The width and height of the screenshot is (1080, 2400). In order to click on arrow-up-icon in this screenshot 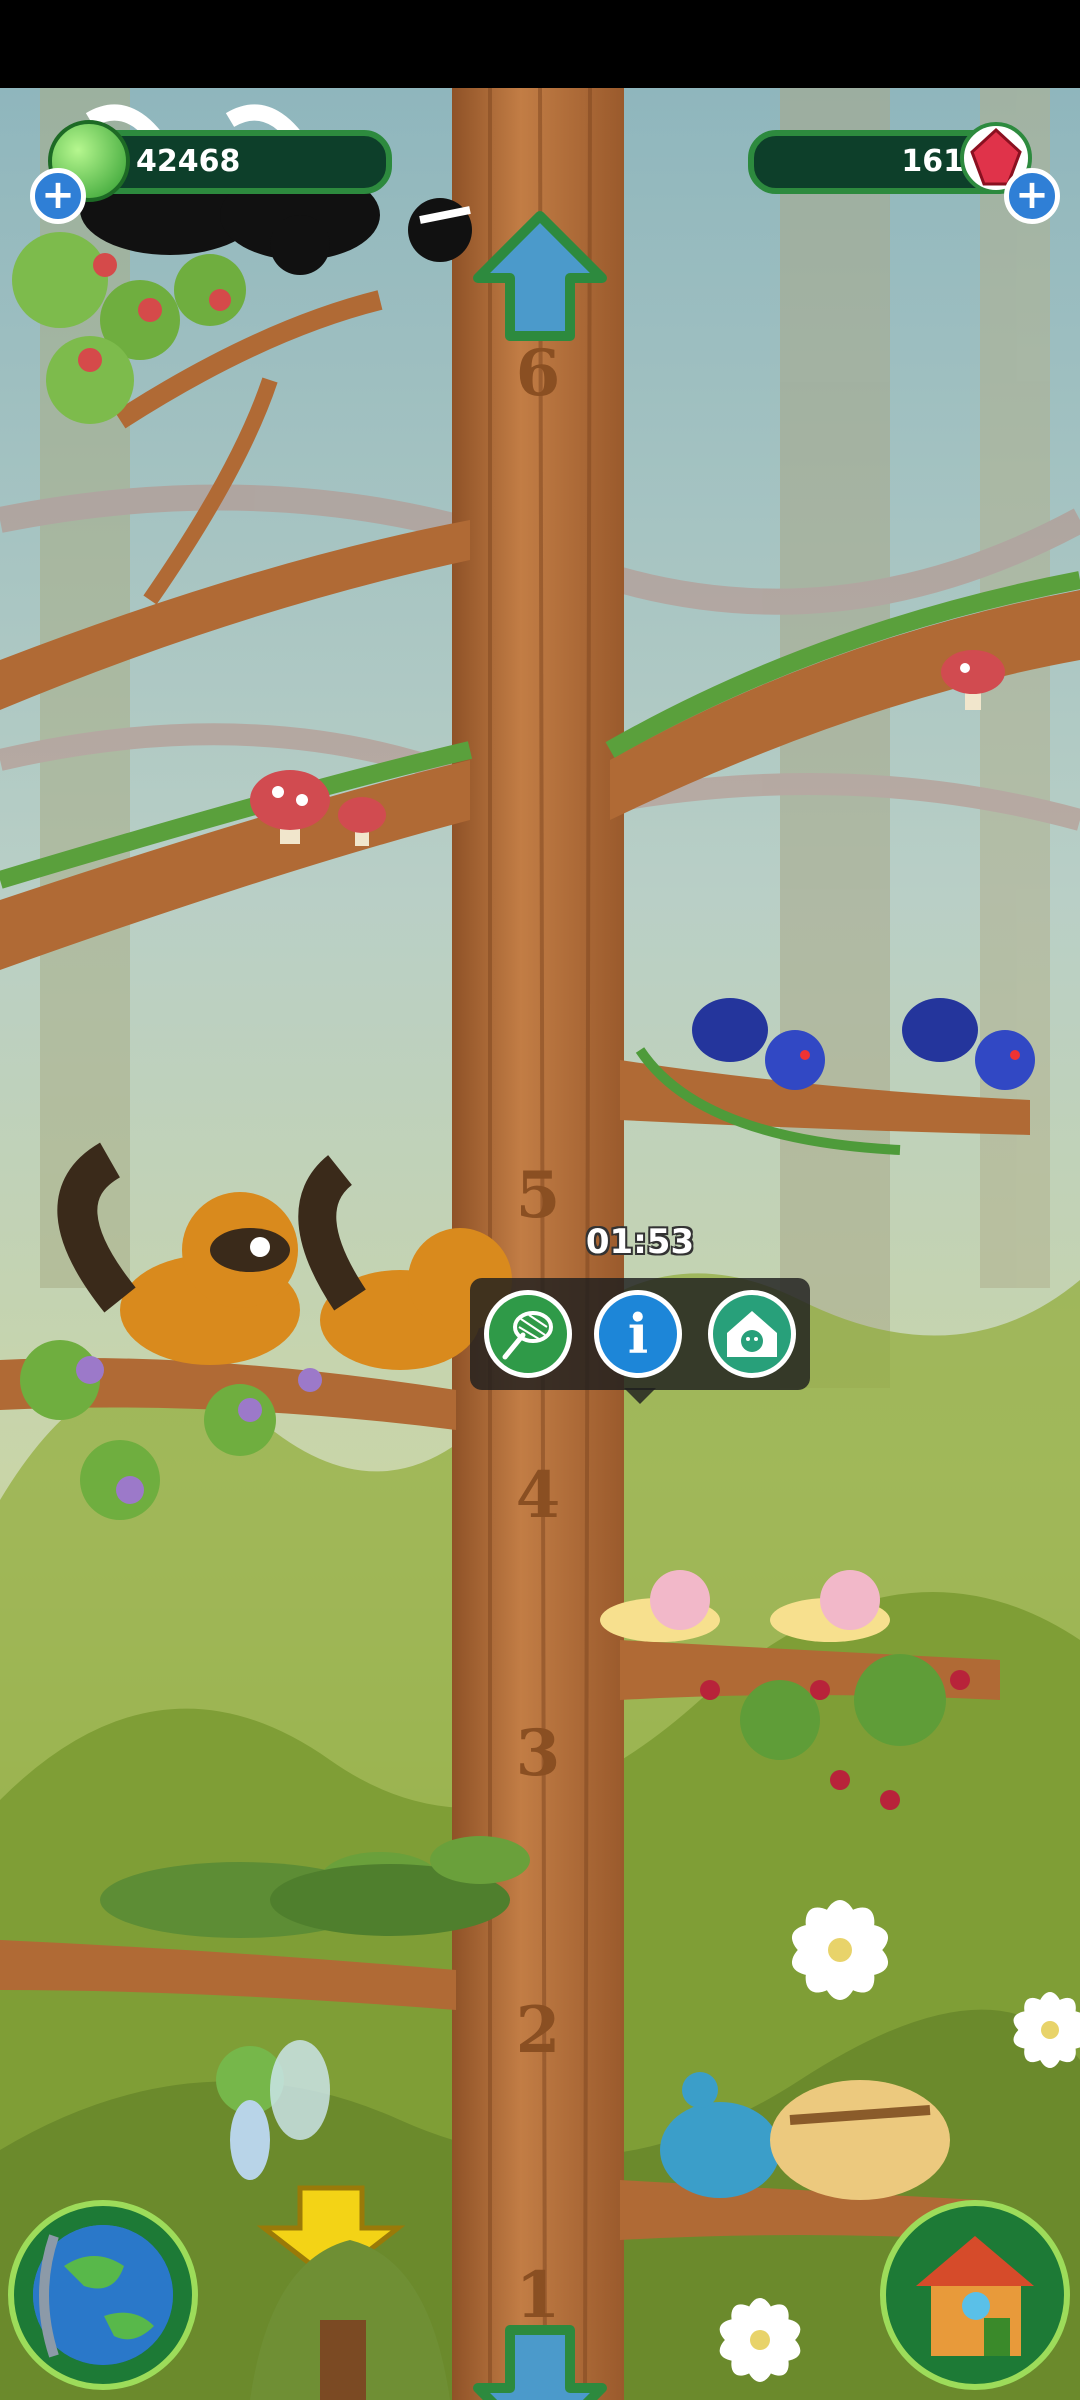, I will do `click(540, 276)`.